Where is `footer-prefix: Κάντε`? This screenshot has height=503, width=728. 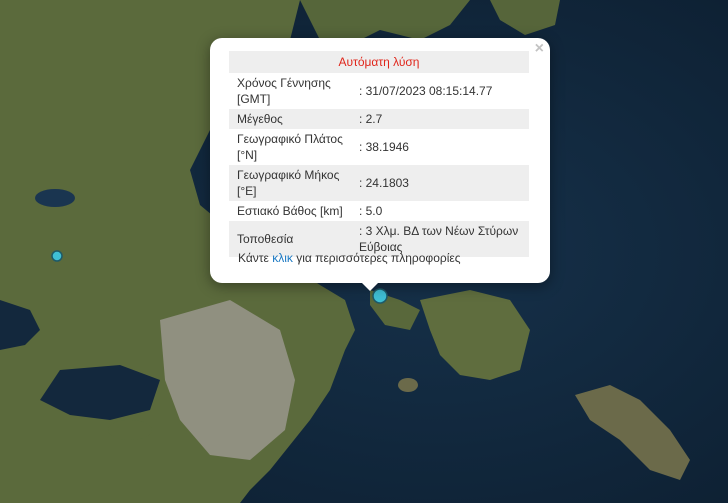
footer-prefix: Κάντε is located at coordinates (255, 258).